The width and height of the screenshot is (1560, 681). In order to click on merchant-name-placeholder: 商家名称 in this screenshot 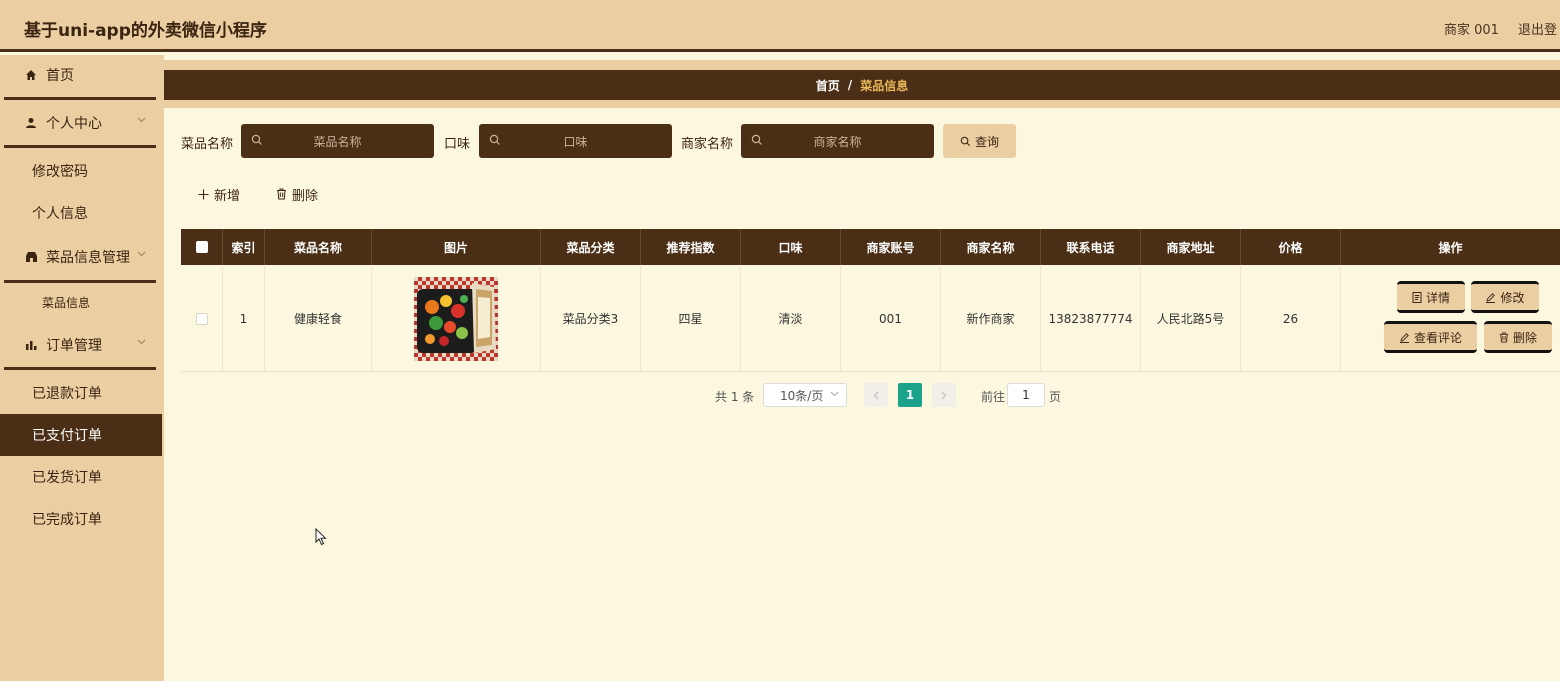, I will do `click(837, 141)`.